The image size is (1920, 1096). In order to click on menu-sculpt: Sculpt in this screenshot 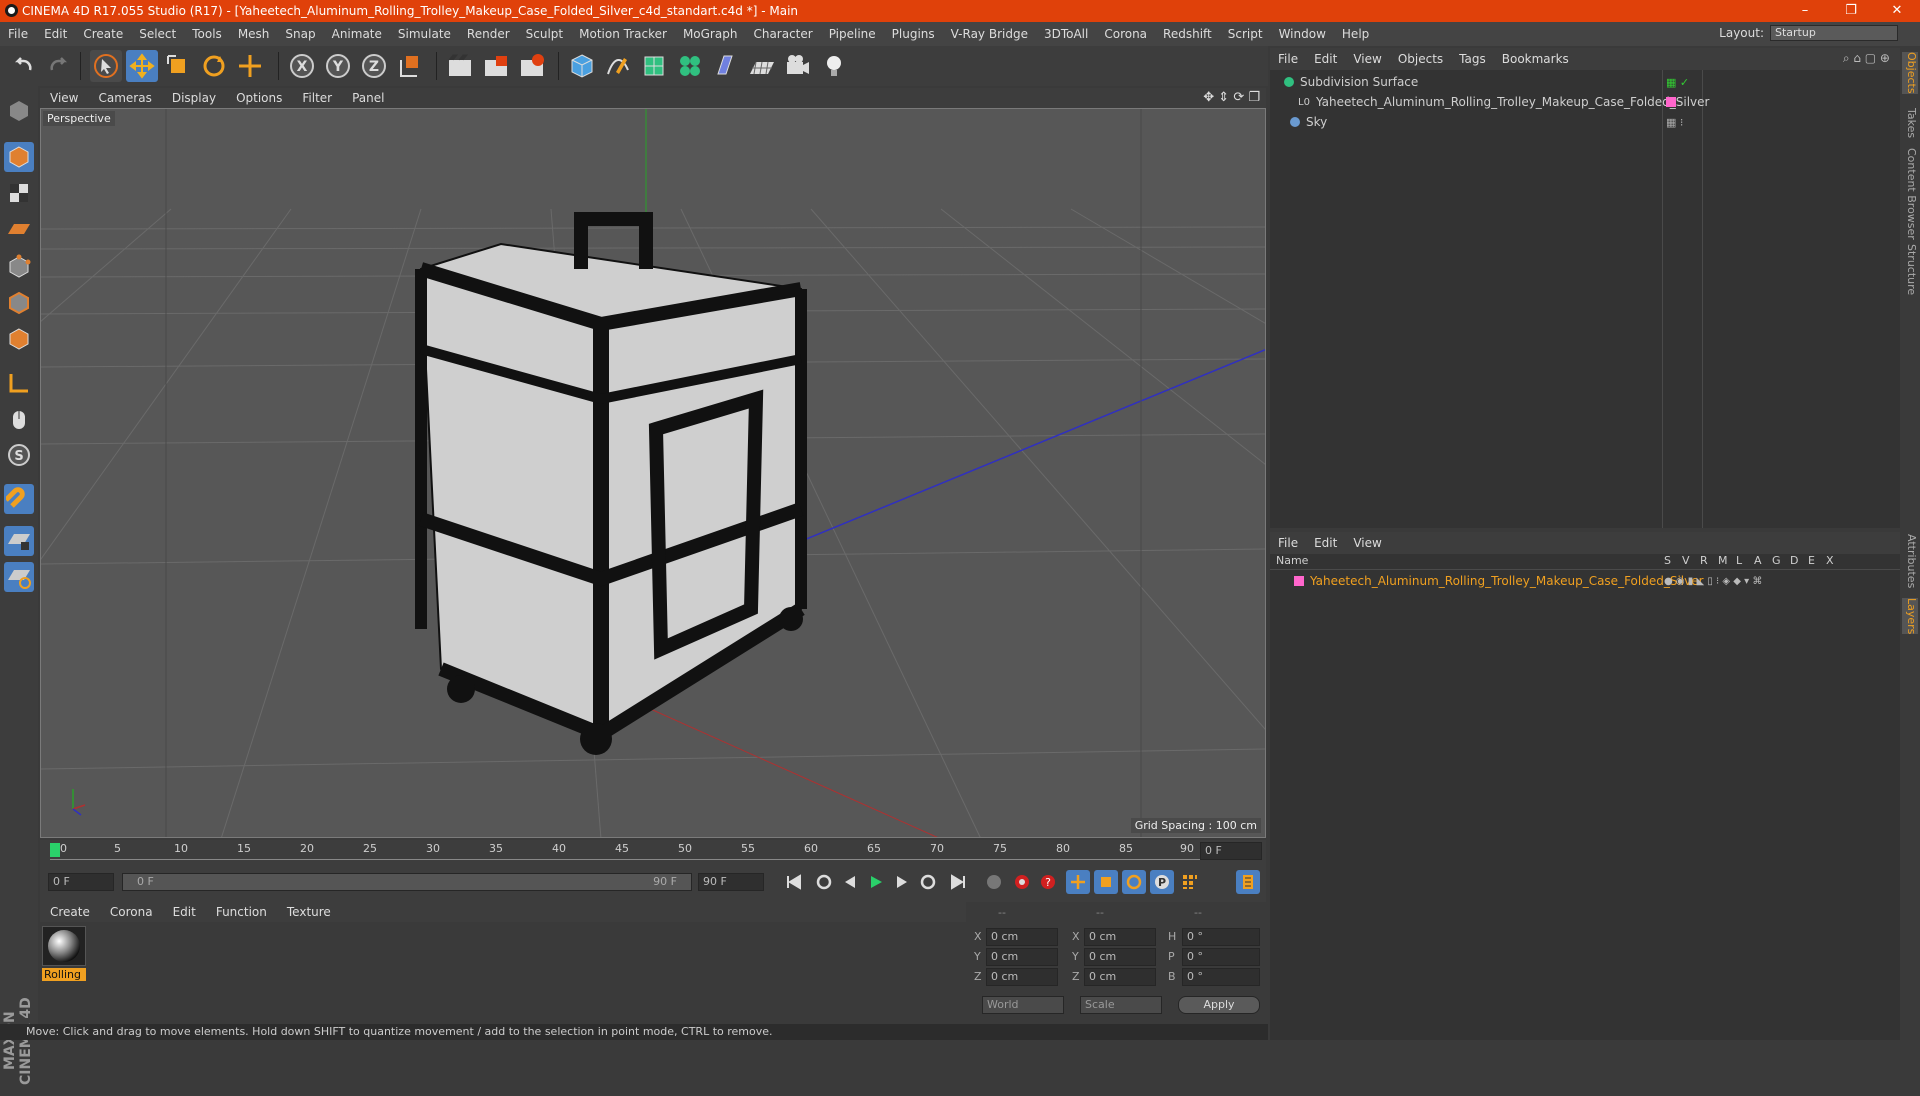, I will do `click(544, 34)`.